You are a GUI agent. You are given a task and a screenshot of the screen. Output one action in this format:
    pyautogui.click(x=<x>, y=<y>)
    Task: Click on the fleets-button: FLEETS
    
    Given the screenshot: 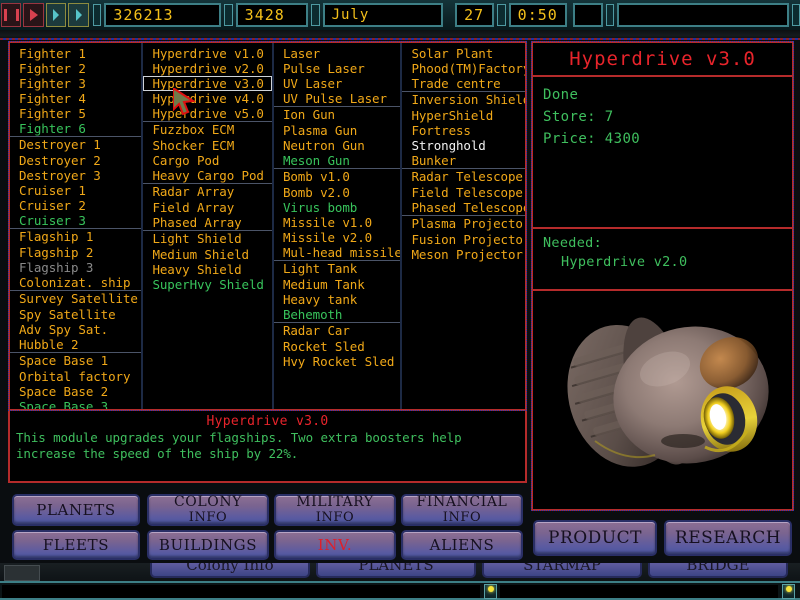 What is the action you would take?
    pyautogui.click(x=76, y=545)
    